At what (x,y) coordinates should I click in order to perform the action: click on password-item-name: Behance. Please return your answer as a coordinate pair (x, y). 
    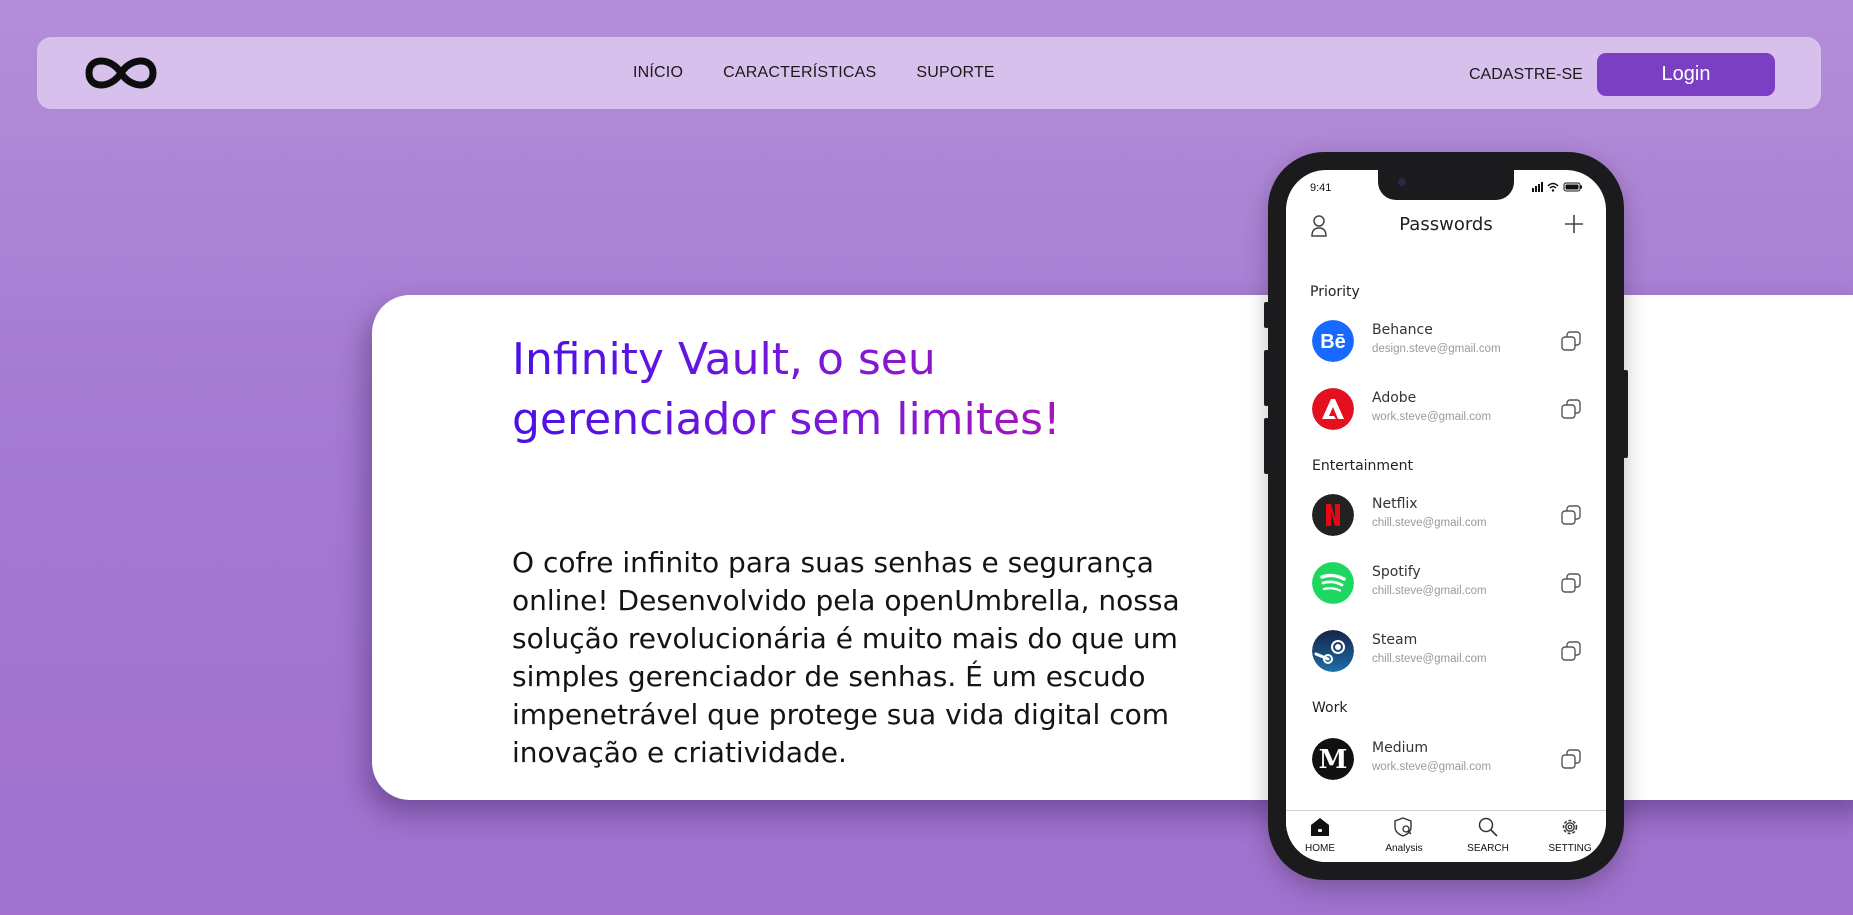
    Looking at the image, I should click on (1402, 330).